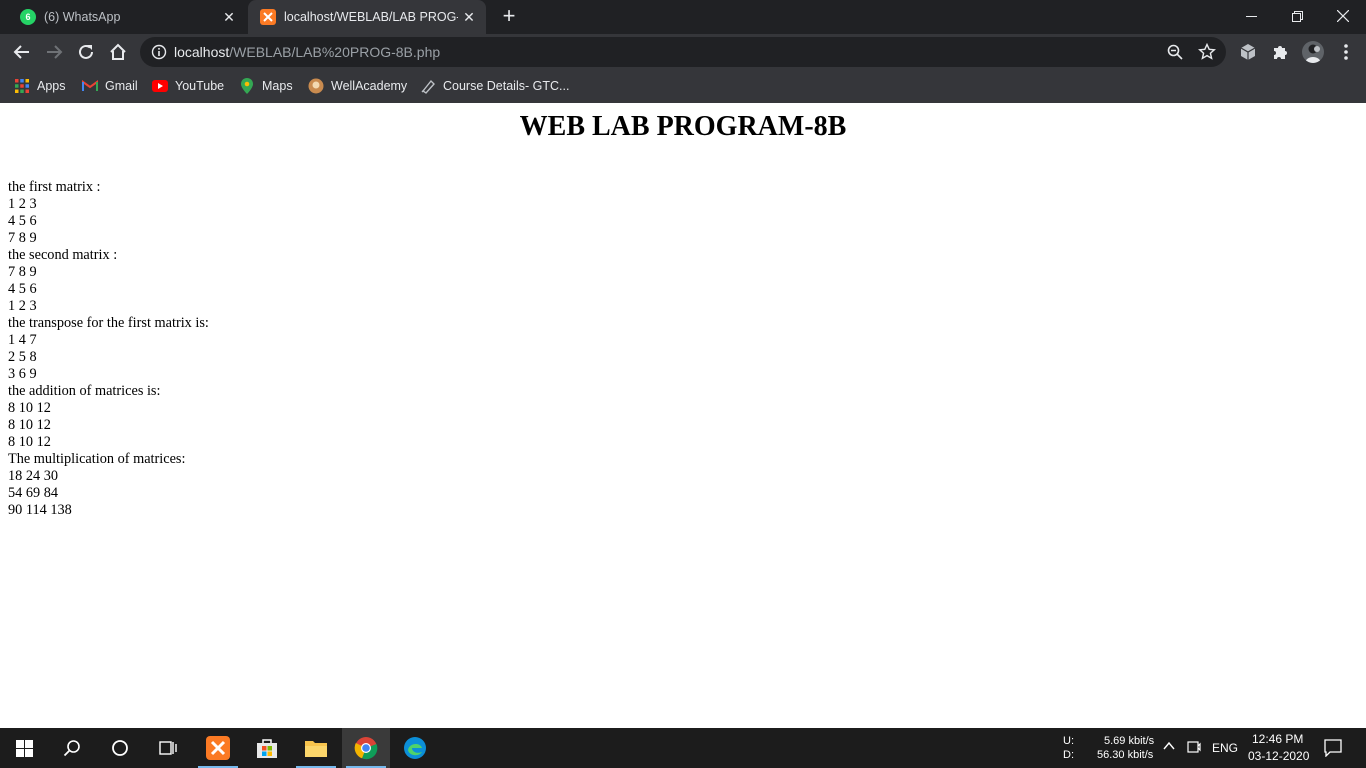  Describe the element at coordinates (1125, 755) in the screenshot. I see `download-speed: 56.30 kbit/s` at that location.